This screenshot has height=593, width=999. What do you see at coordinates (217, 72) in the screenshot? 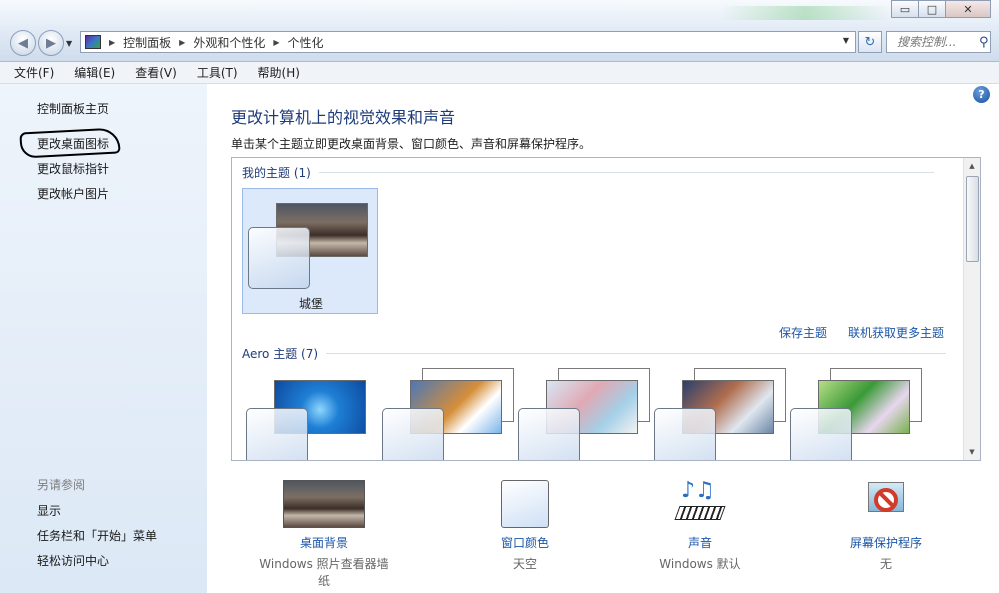
I see `menu-tools: 工具(T)` at bounding box center [217, 72].